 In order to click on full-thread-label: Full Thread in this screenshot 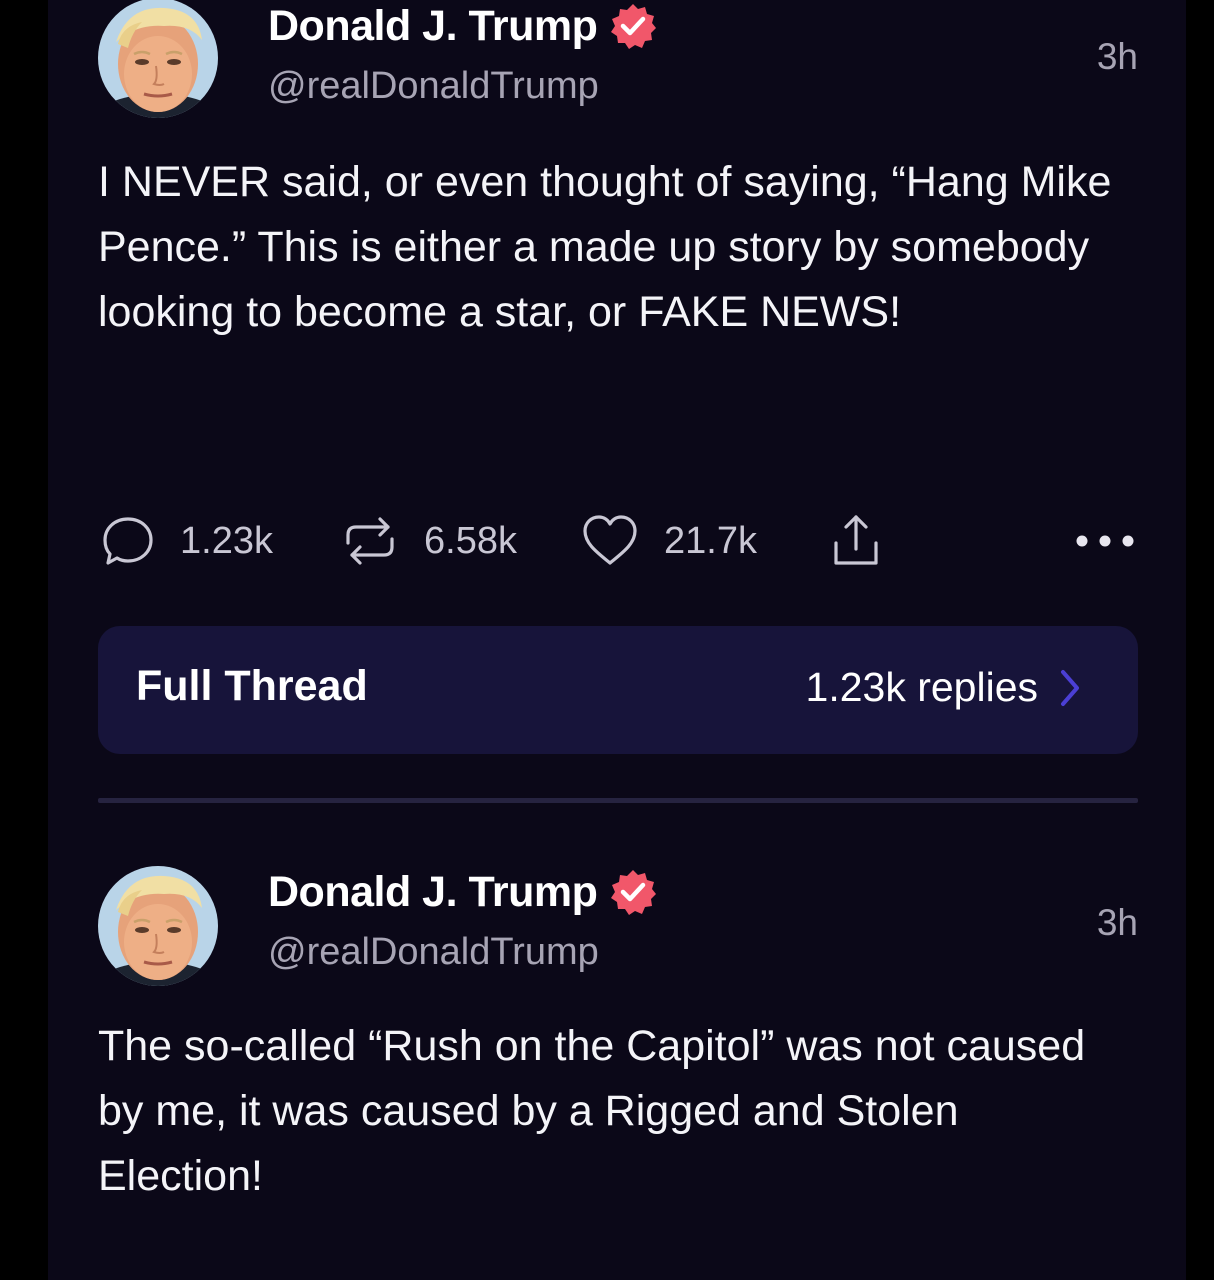, I will do `click(252, 686)`.